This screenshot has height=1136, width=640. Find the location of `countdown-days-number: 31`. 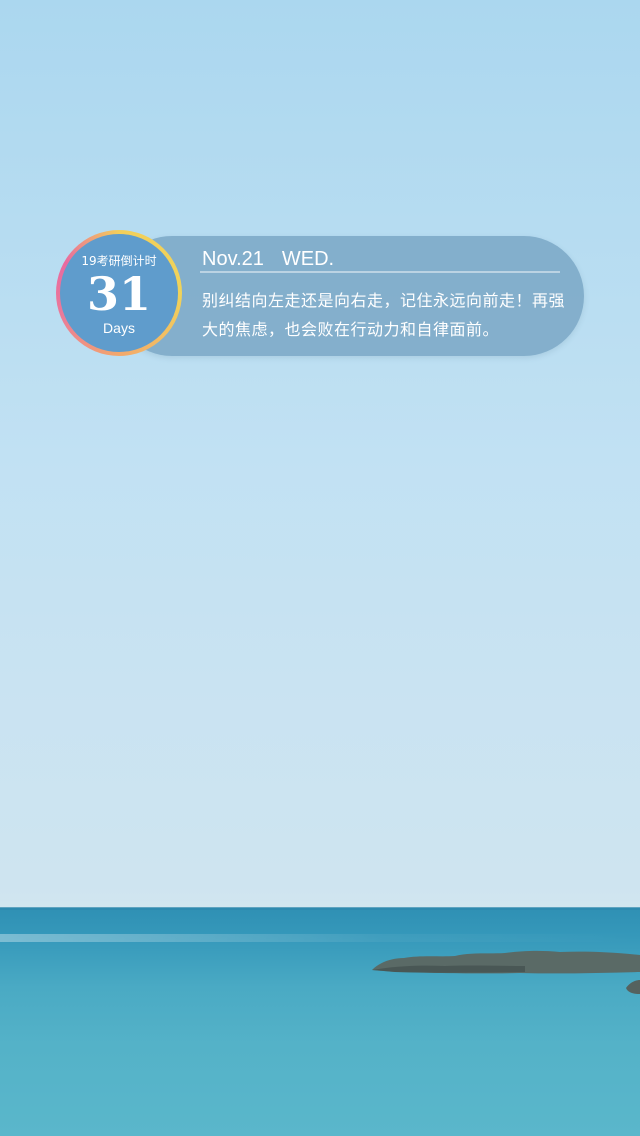

countdown-days-number: 31 is located at coordinates (118, 294).